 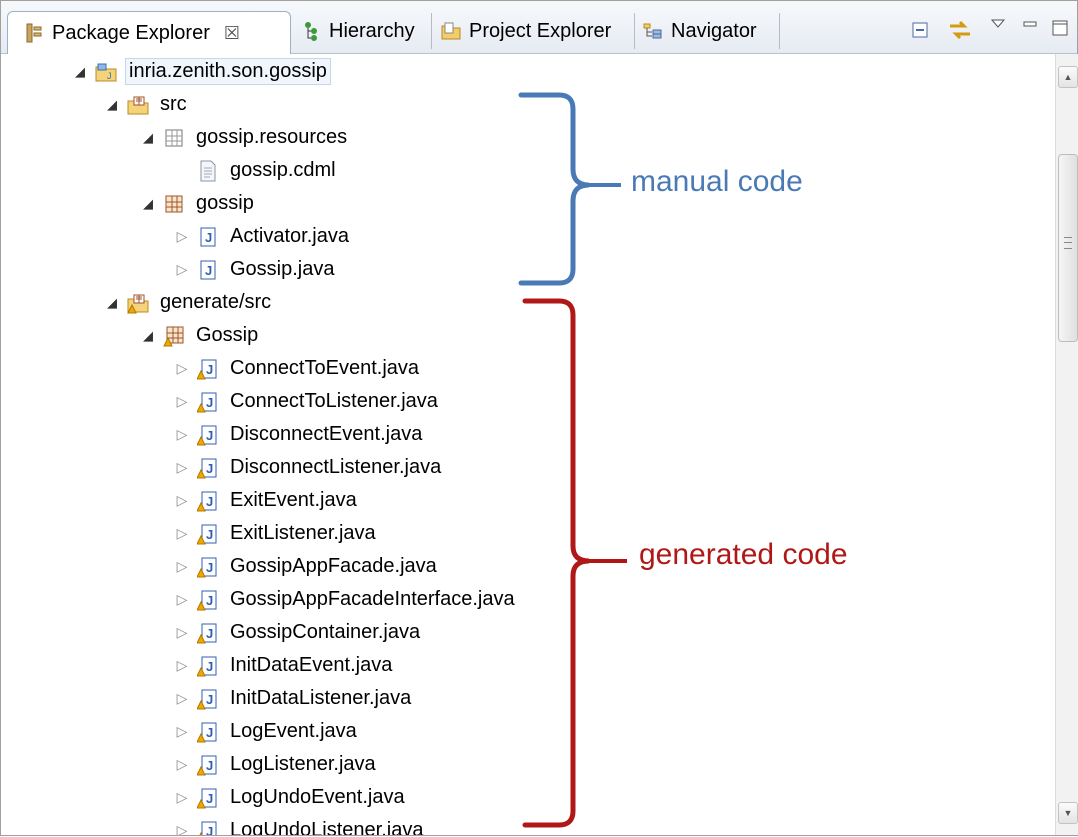 What do you see at coordinates (174, 204) in the screenshot?
I see `package-icon` at bounding box center [174, 204].